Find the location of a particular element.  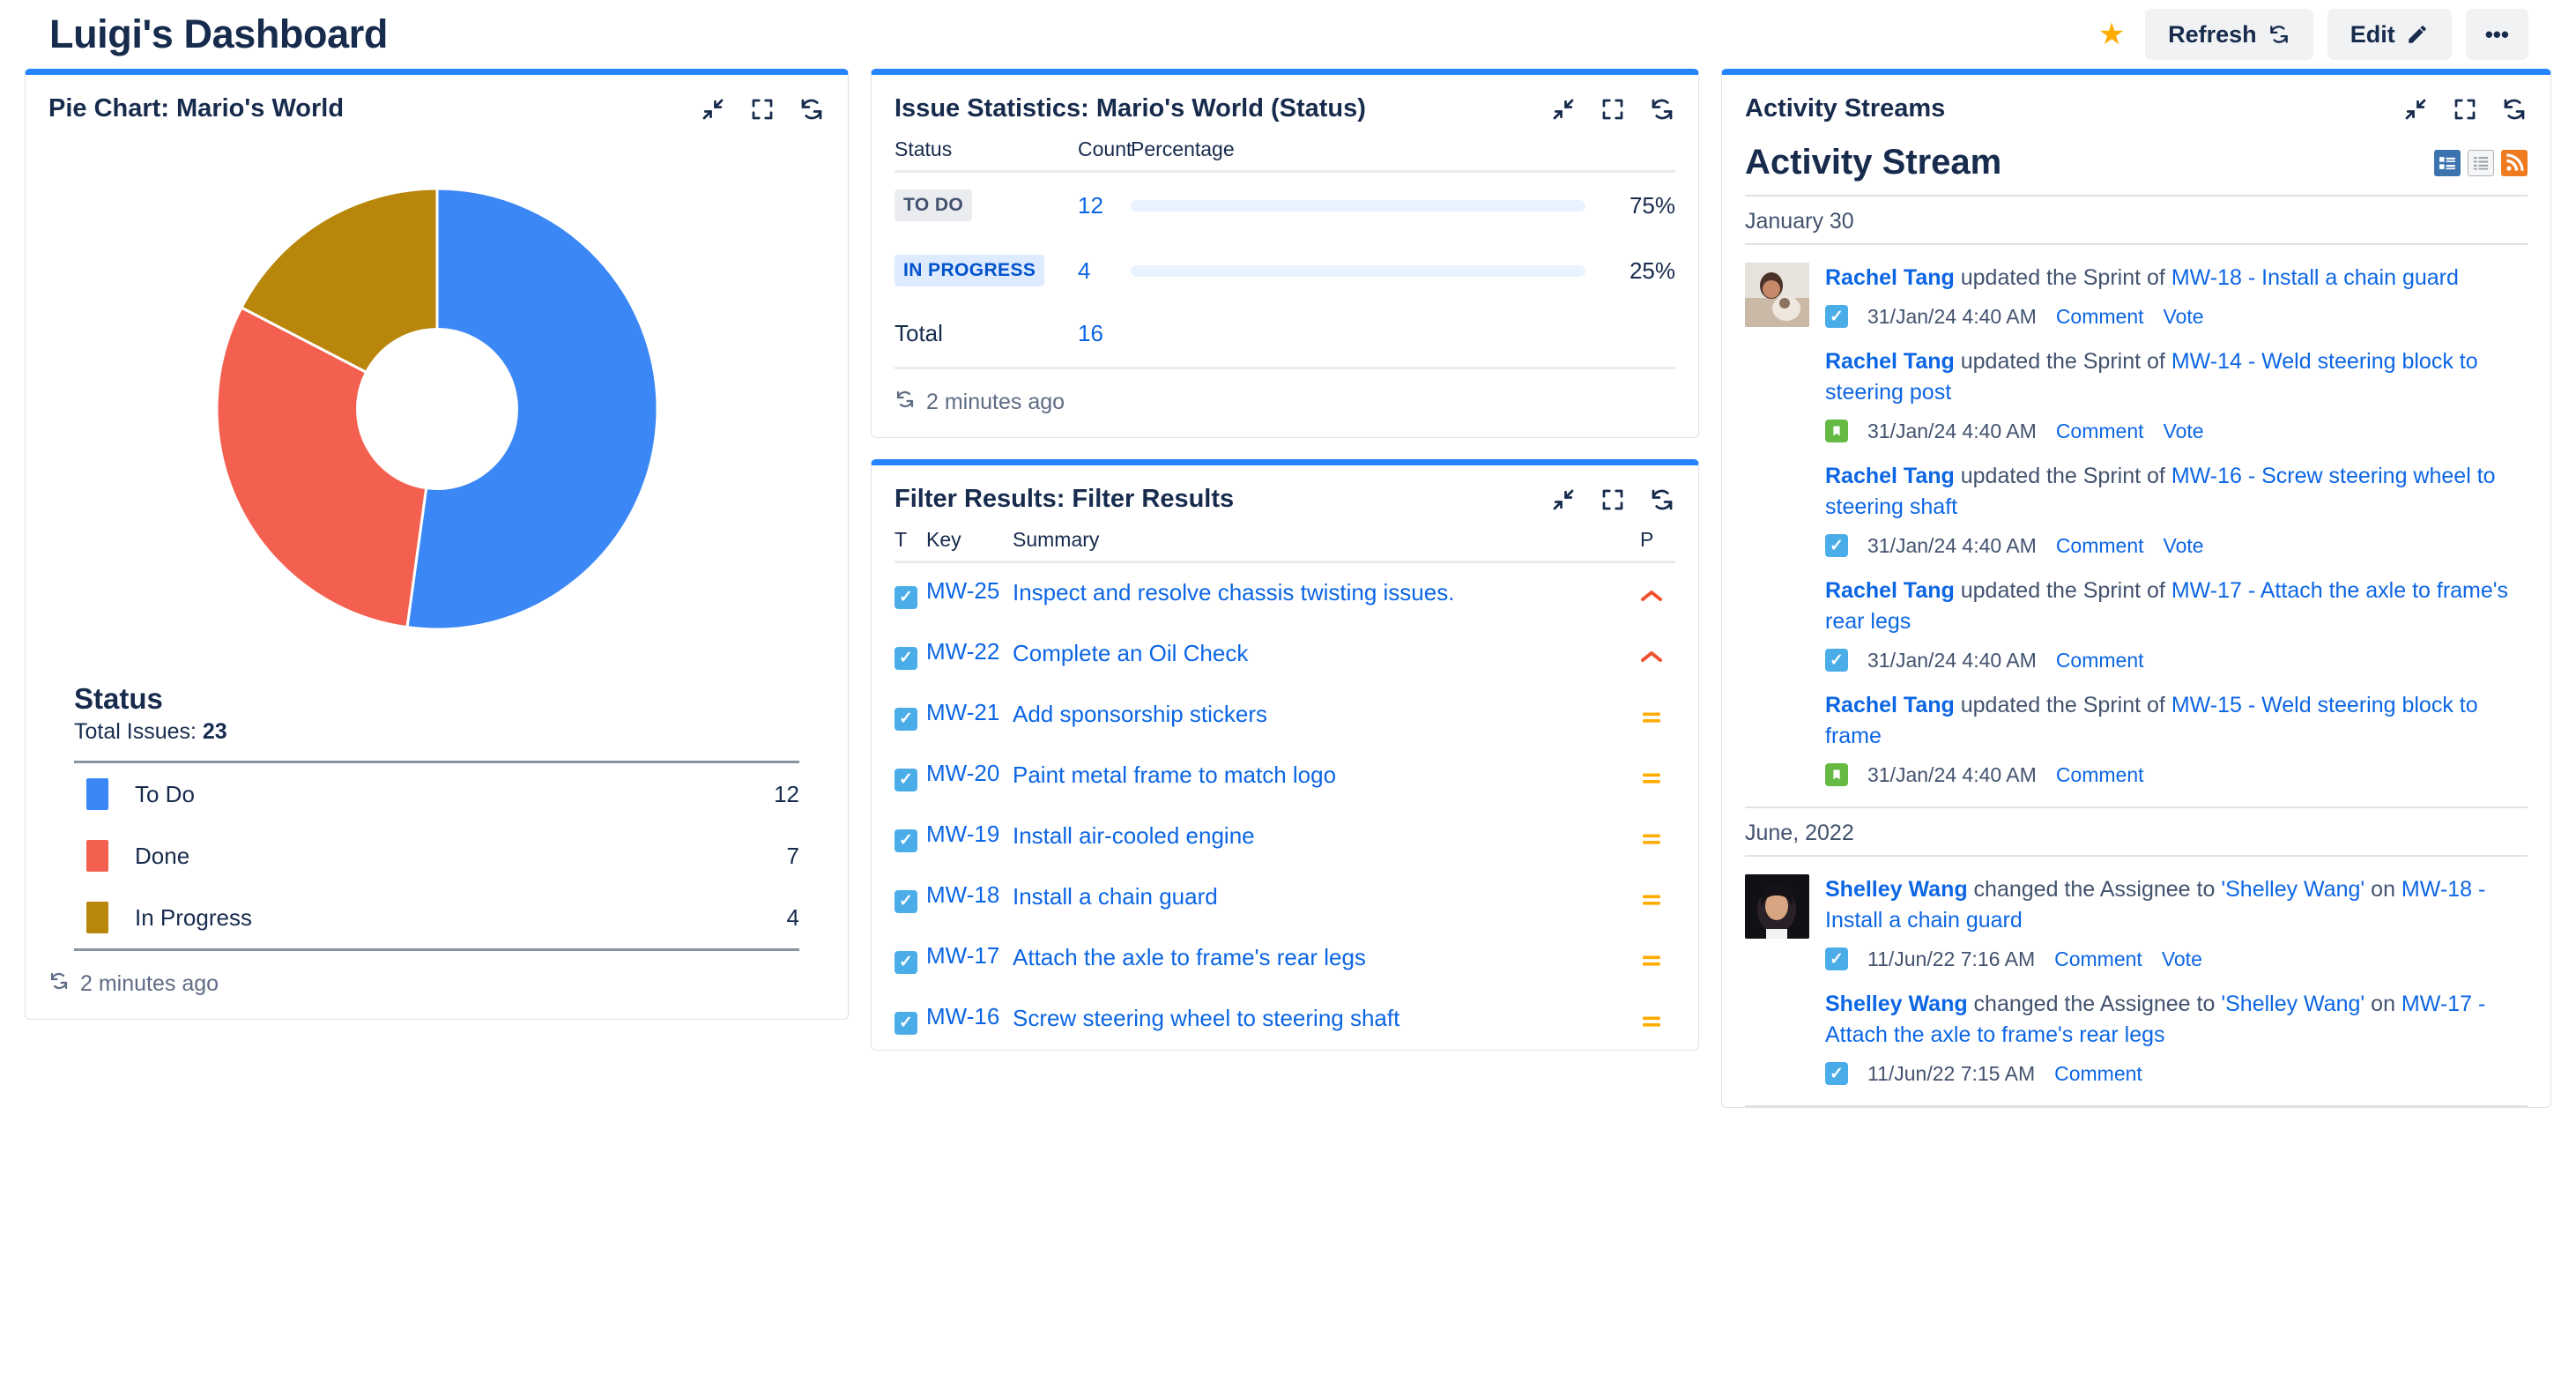

issue-summary-link: Screw steering wheel to steering shaft is located at coordinates (1326, 1018).